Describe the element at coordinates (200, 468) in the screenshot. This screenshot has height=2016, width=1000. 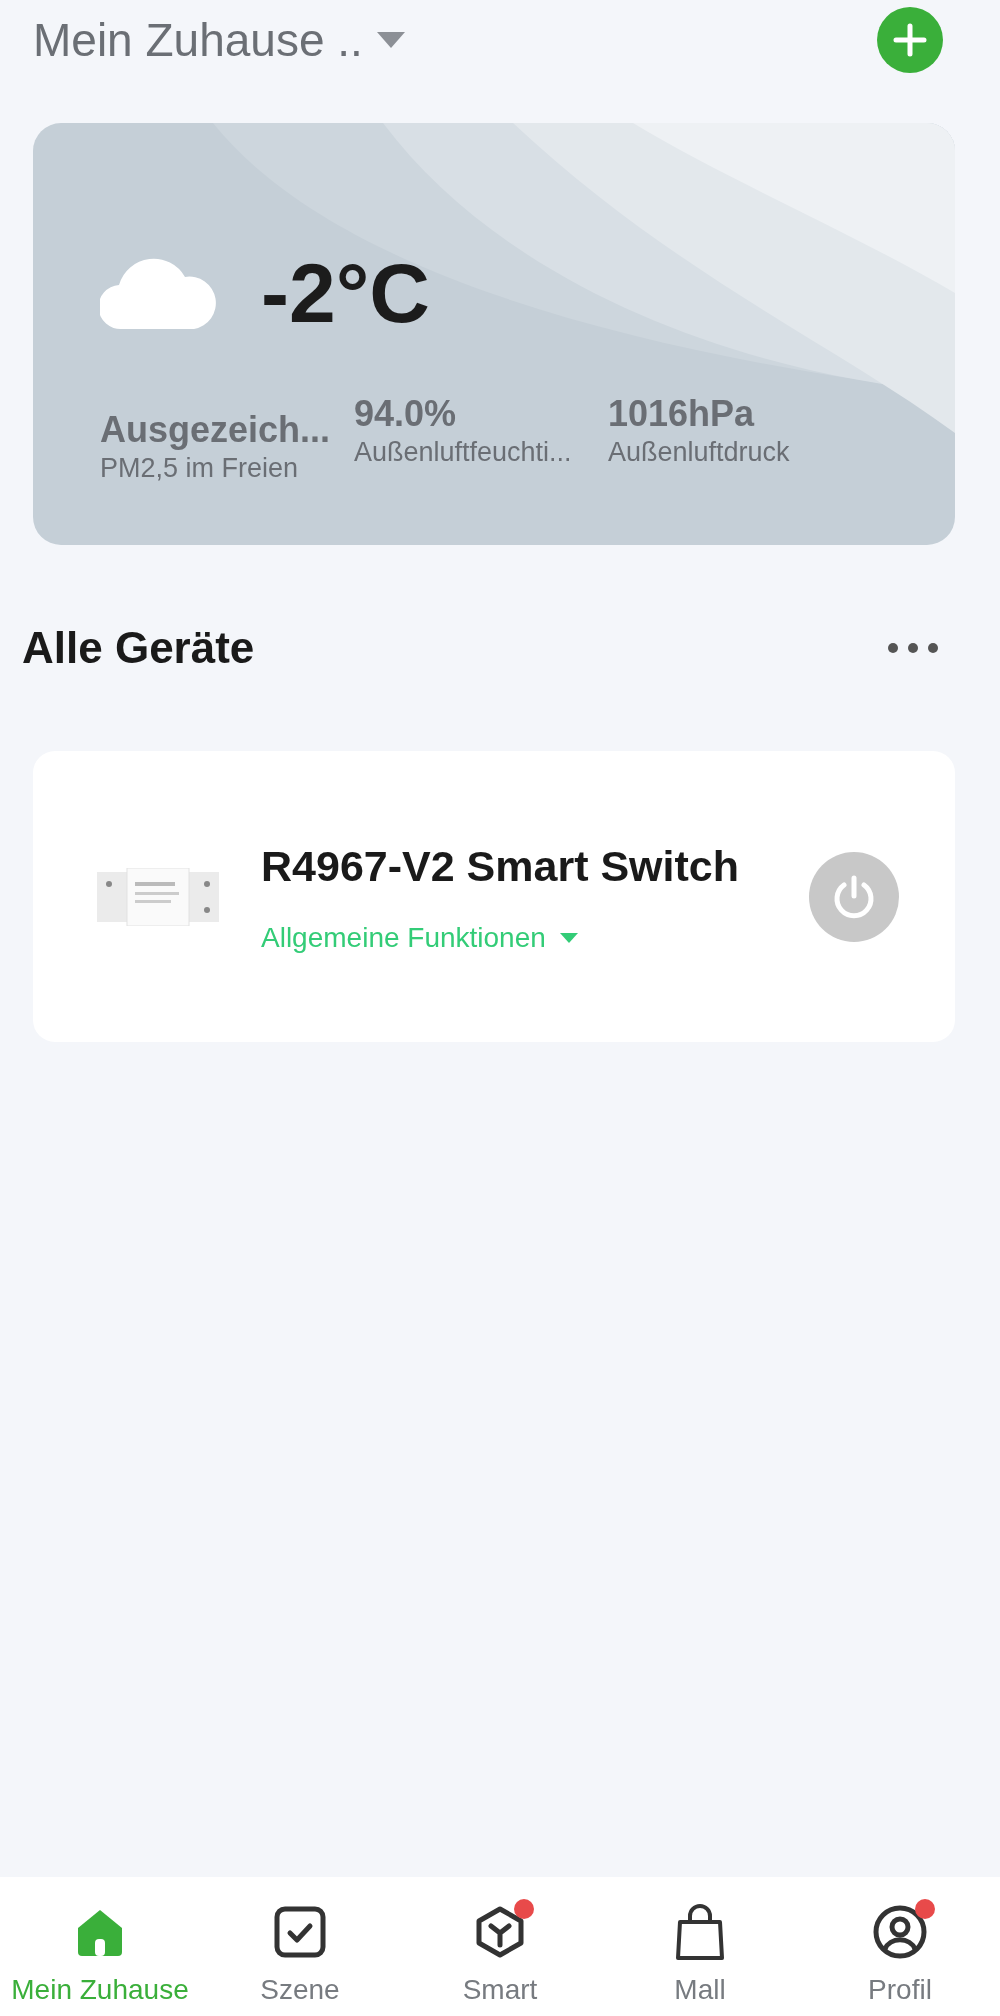
I see `stat-label: PM2,5 im Freien` at that location.